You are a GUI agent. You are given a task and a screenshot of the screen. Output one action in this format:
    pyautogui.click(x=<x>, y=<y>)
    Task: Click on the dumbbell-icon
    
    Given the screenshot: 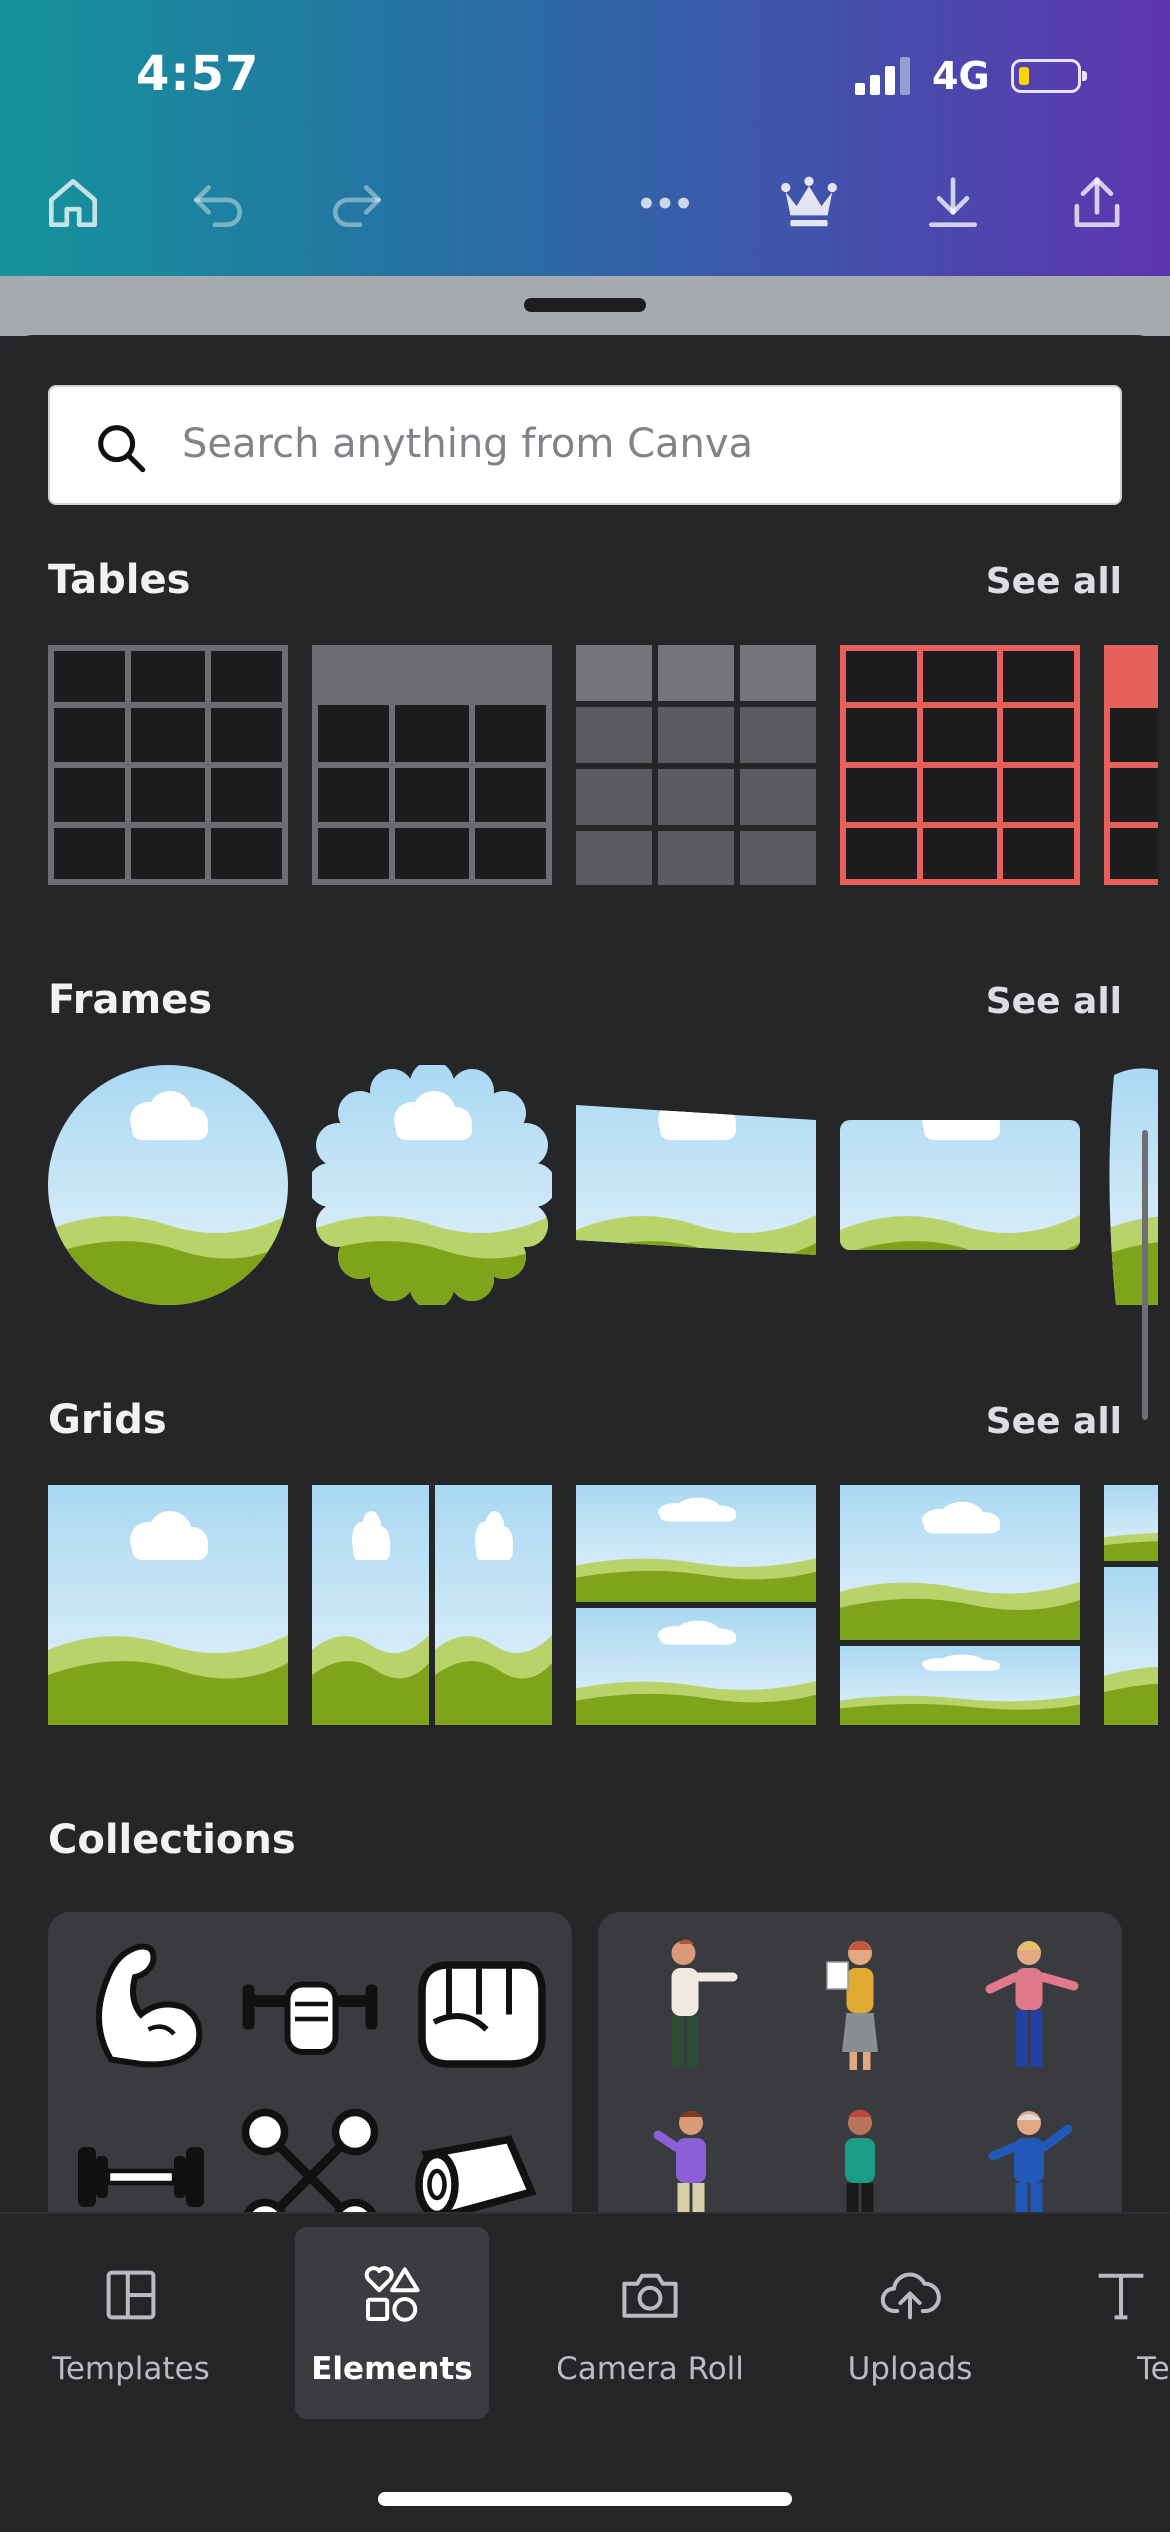 What is the action you would take?
    pyautogui.click(x=141, y=2157)
    